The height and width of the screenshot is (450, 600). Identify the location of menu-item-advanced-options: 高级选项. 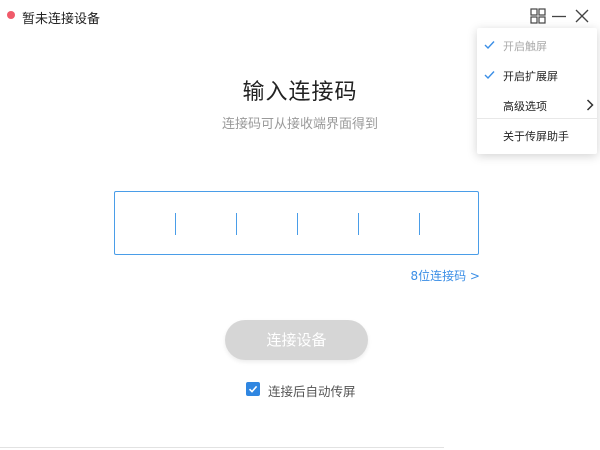
(537, 105).